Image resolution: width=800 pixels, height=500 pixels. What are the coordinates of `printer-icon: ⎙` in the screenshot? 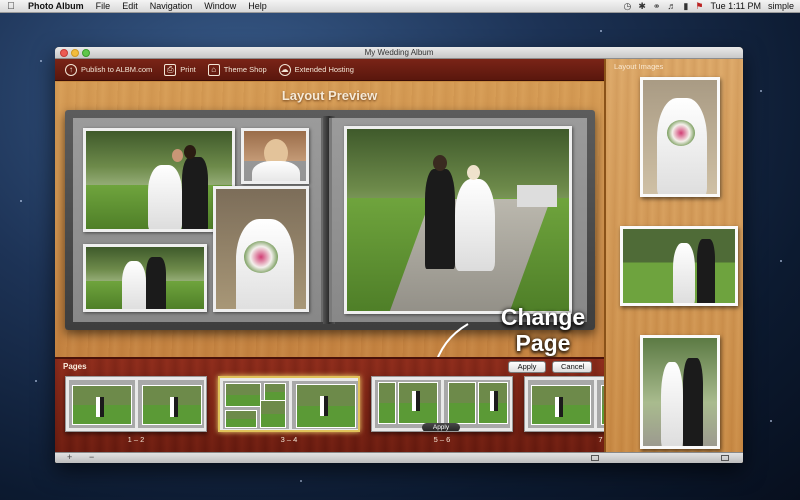 It's located at (170, 69).